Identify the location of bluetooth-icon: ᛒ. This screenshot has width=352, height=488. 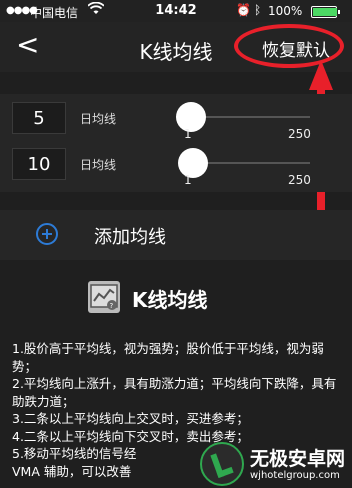
(258, 10).